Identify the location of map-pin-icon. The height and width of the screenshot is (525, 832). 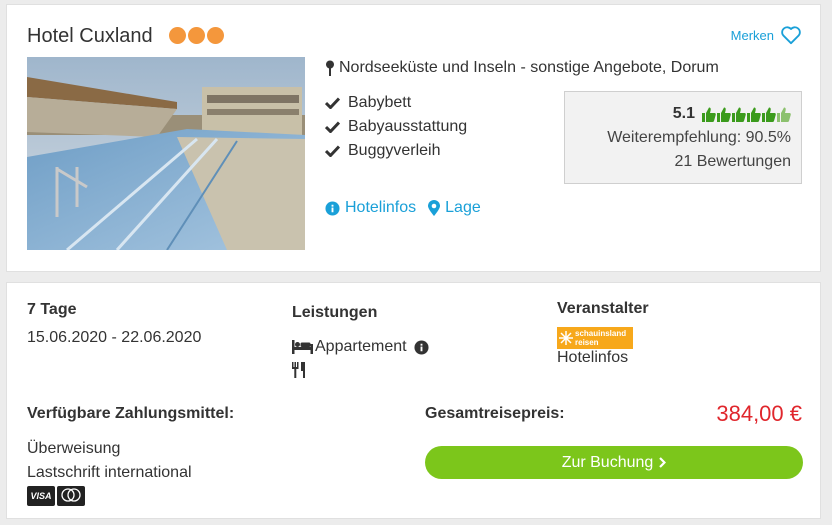
(330, 68).